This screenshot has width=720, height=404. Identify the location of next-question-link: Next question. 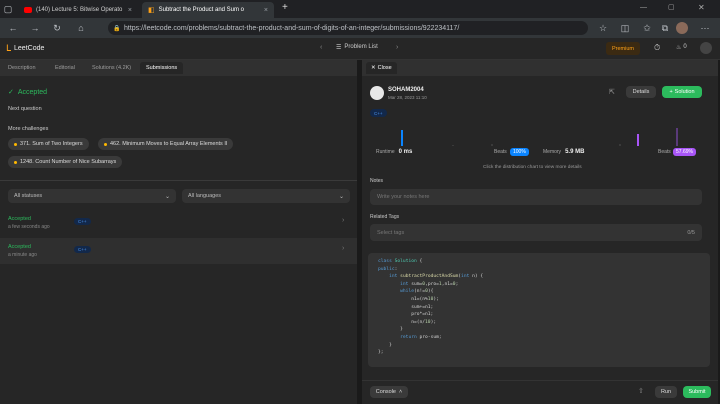
(25, 109).